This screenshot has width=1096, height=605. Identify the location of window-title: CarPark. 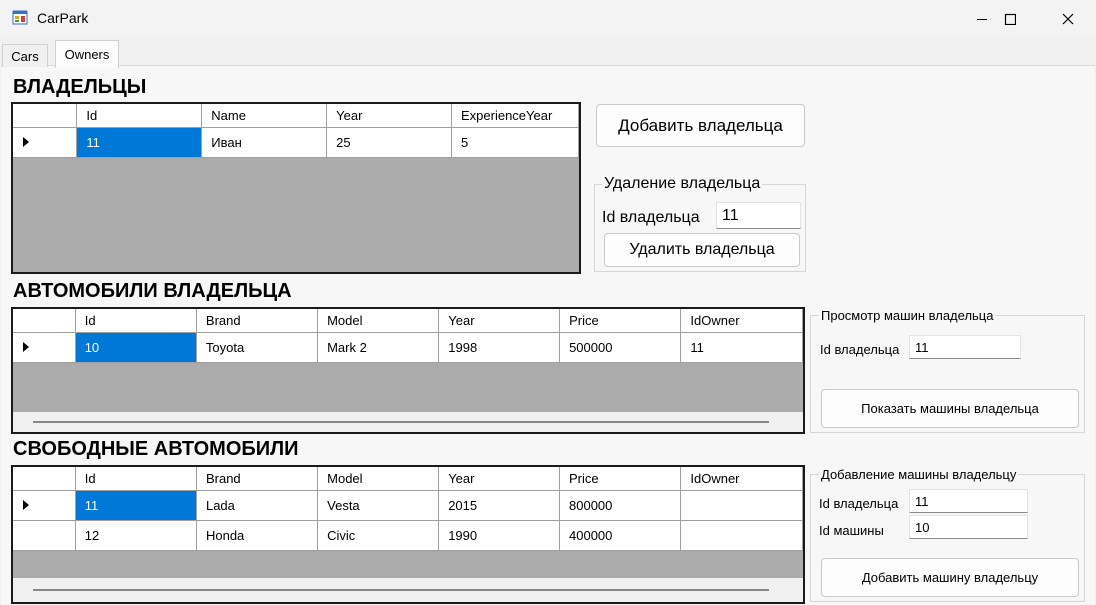
(63, 18).